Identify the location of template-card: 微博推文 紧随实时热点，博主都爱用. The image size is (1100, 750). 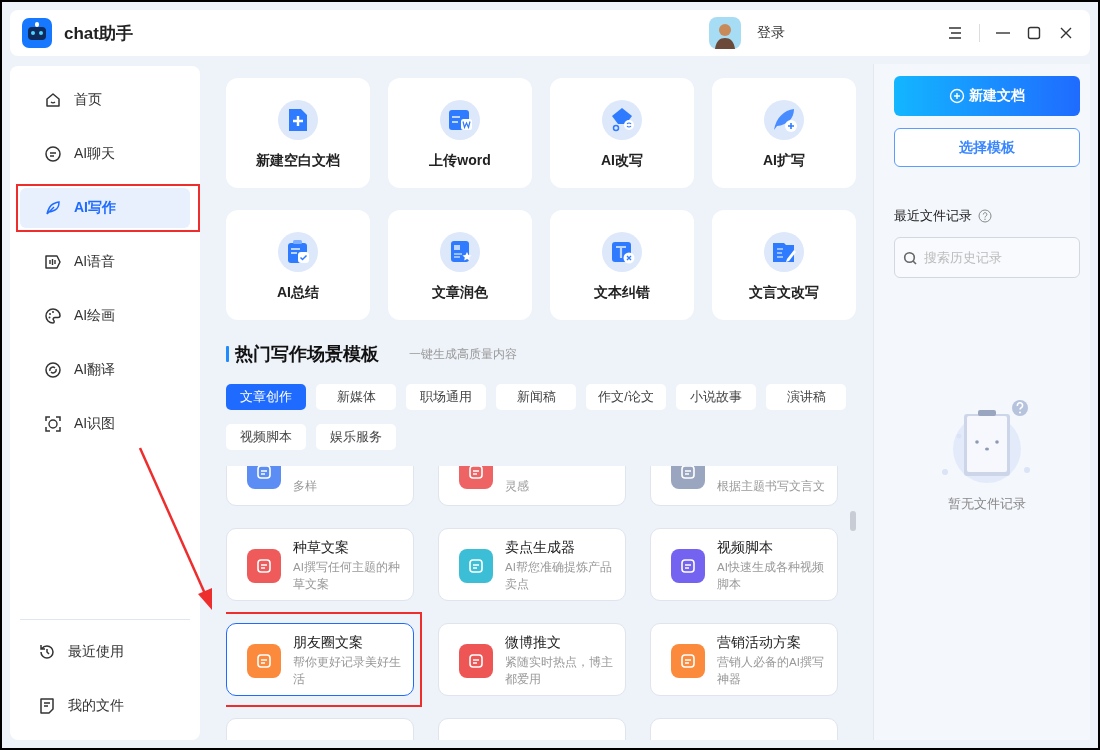
(532, 659).